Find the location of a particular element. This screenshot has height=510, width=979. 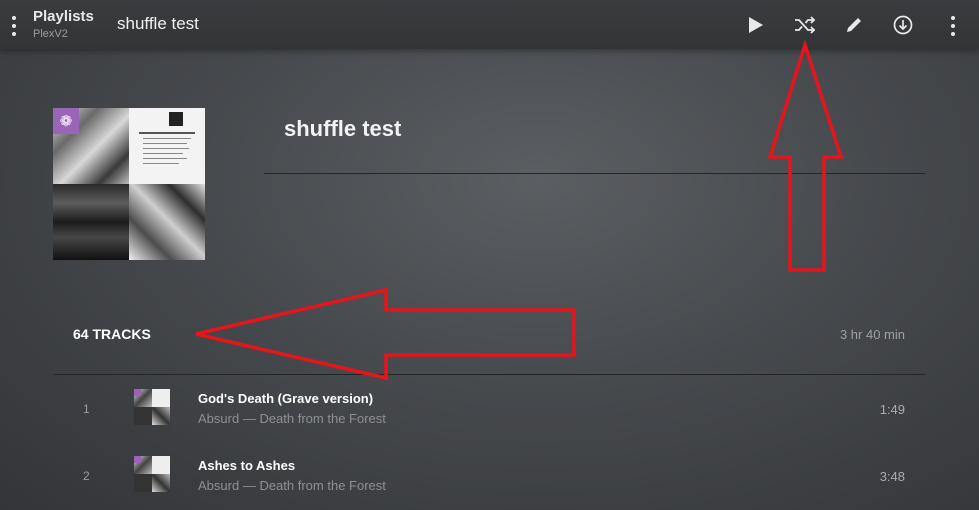

total-duration: 3 hr 40 min is located at coordinates (872, 334).